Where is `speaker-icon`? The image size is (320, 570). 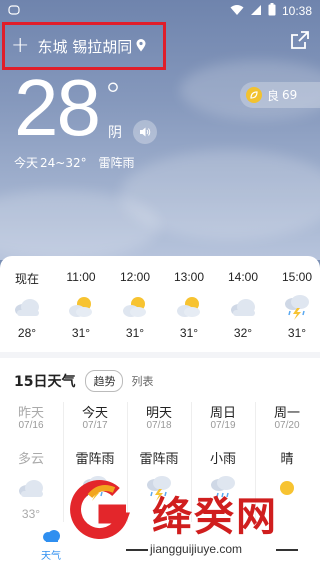 speaker-icon is located at coordinates (145, 132).